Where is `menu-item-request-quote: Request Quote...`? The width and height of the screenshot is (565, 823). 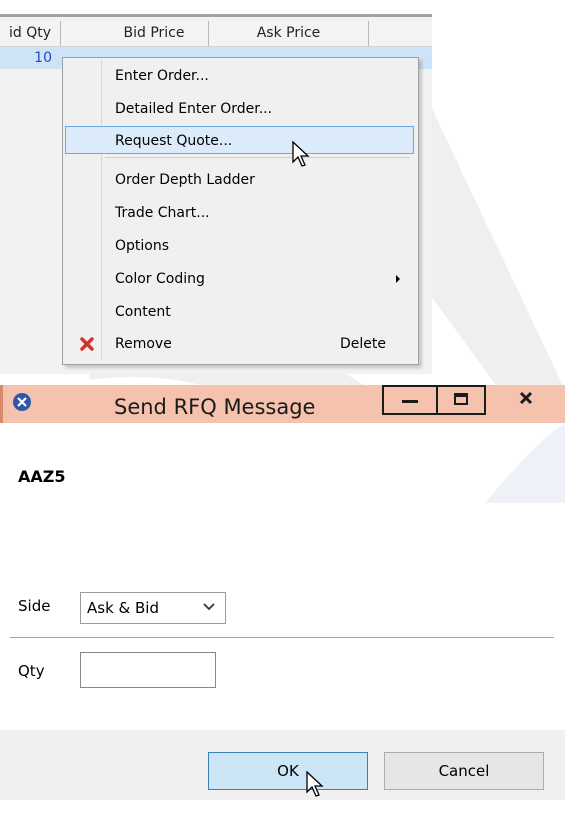
menu-item-request-quote: Request Quote... is located at coordinates (239, 140).